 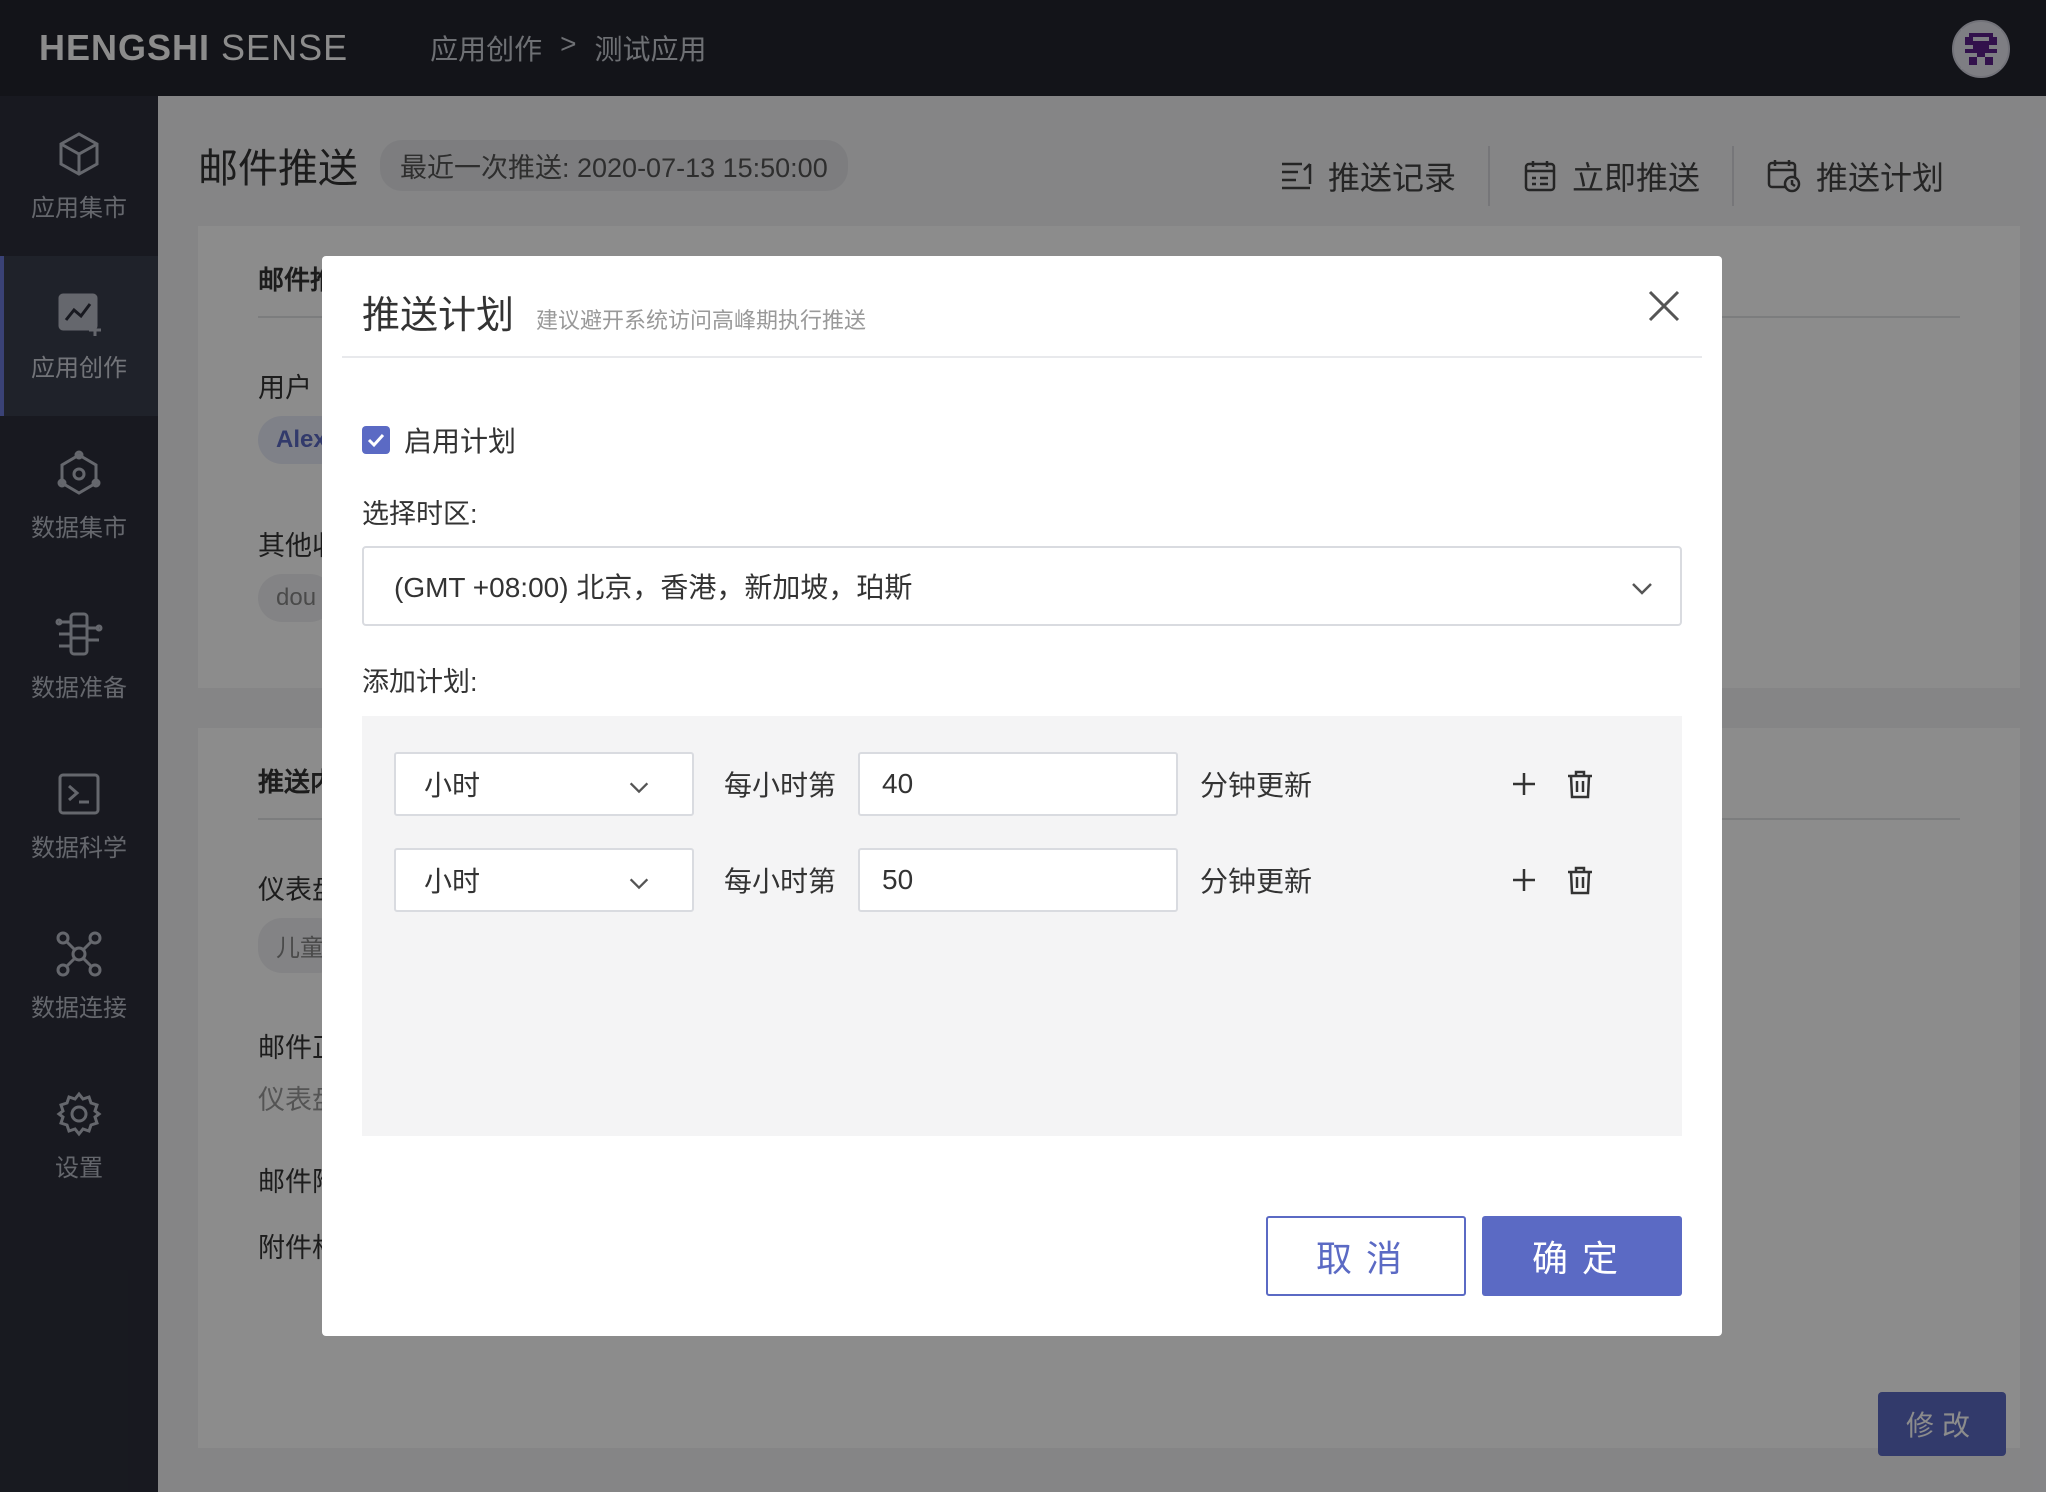 I want to click on timezone-label: 选择时区:, so click(x=420, y=514).